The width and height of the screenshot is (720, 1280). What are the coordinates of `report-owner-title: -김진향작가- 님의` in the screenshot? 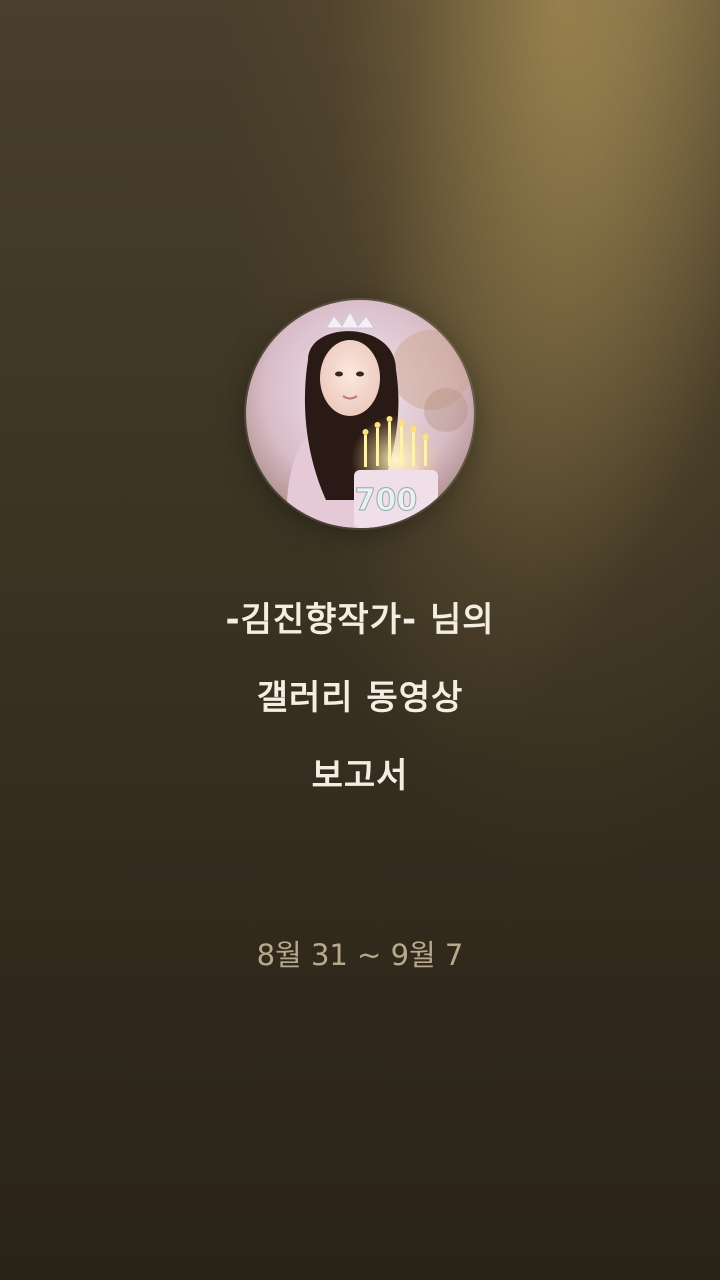 It's located at (360, 620).